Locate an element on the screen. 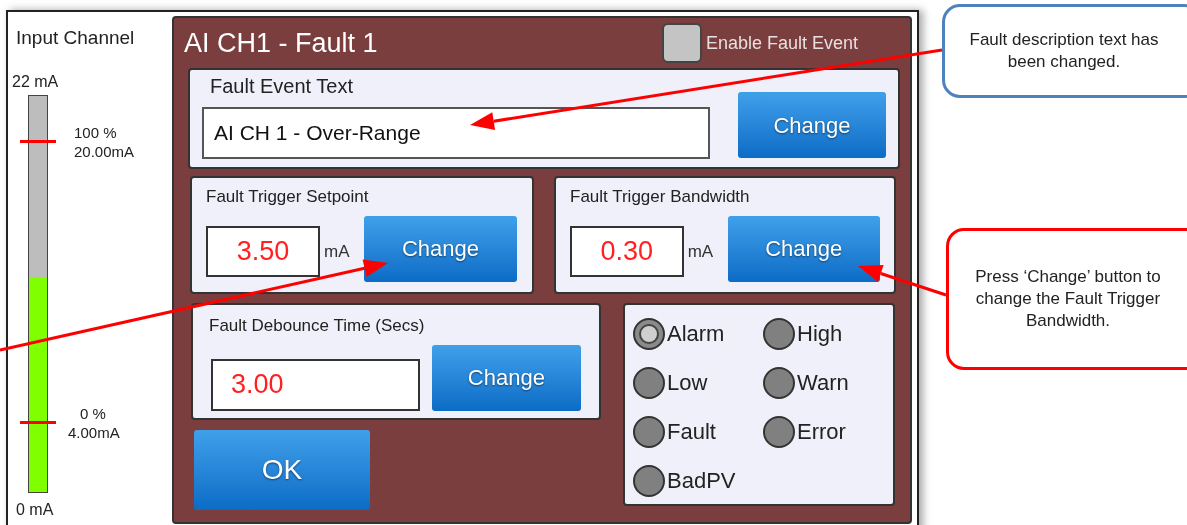 This screenshot has width=1187, height=525. scale-label: 100 % is located at coordinates (95, 133).